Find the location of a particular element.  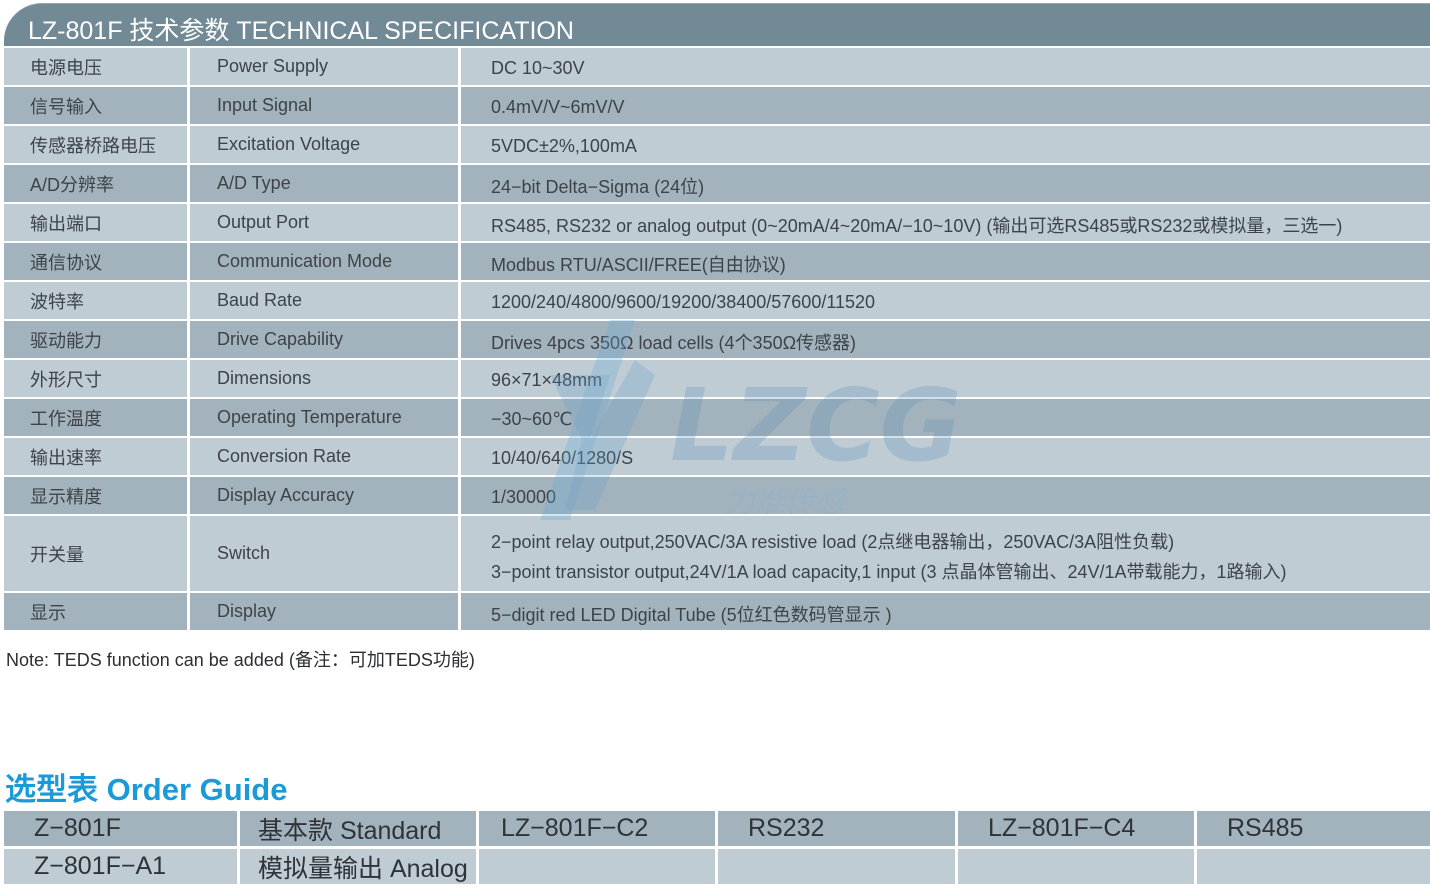

spec-label-cn: 传感器桥路电压 is located at coordinates (95, 144).